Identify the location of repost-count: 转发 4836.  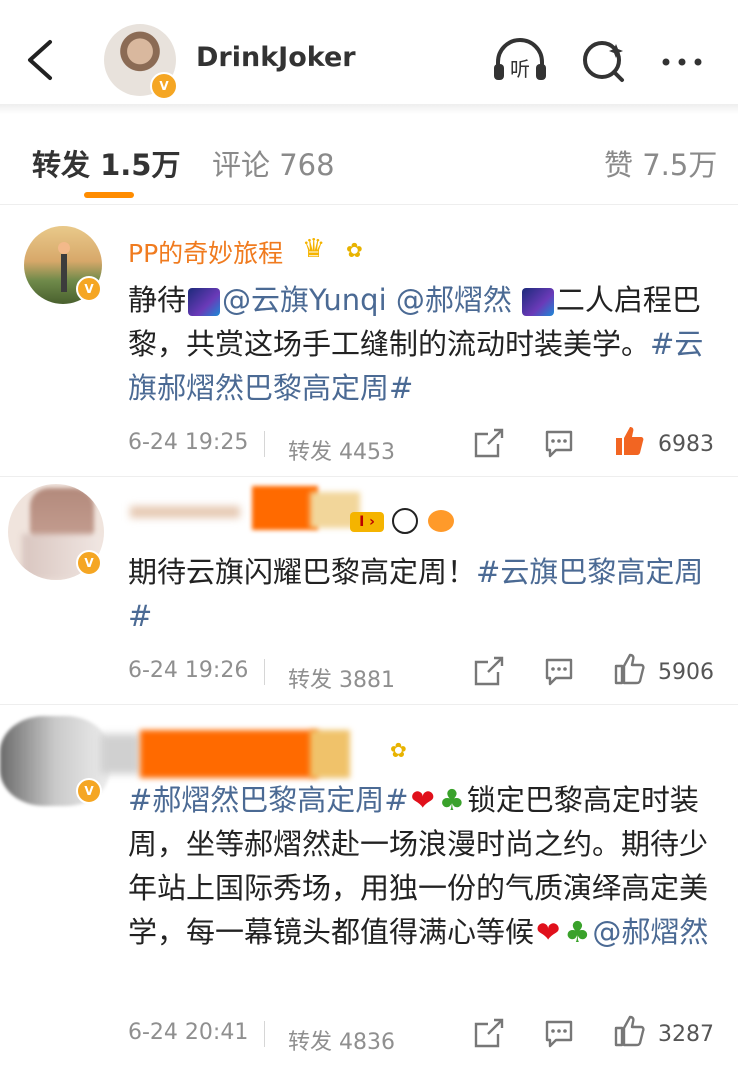
(341, 1042).